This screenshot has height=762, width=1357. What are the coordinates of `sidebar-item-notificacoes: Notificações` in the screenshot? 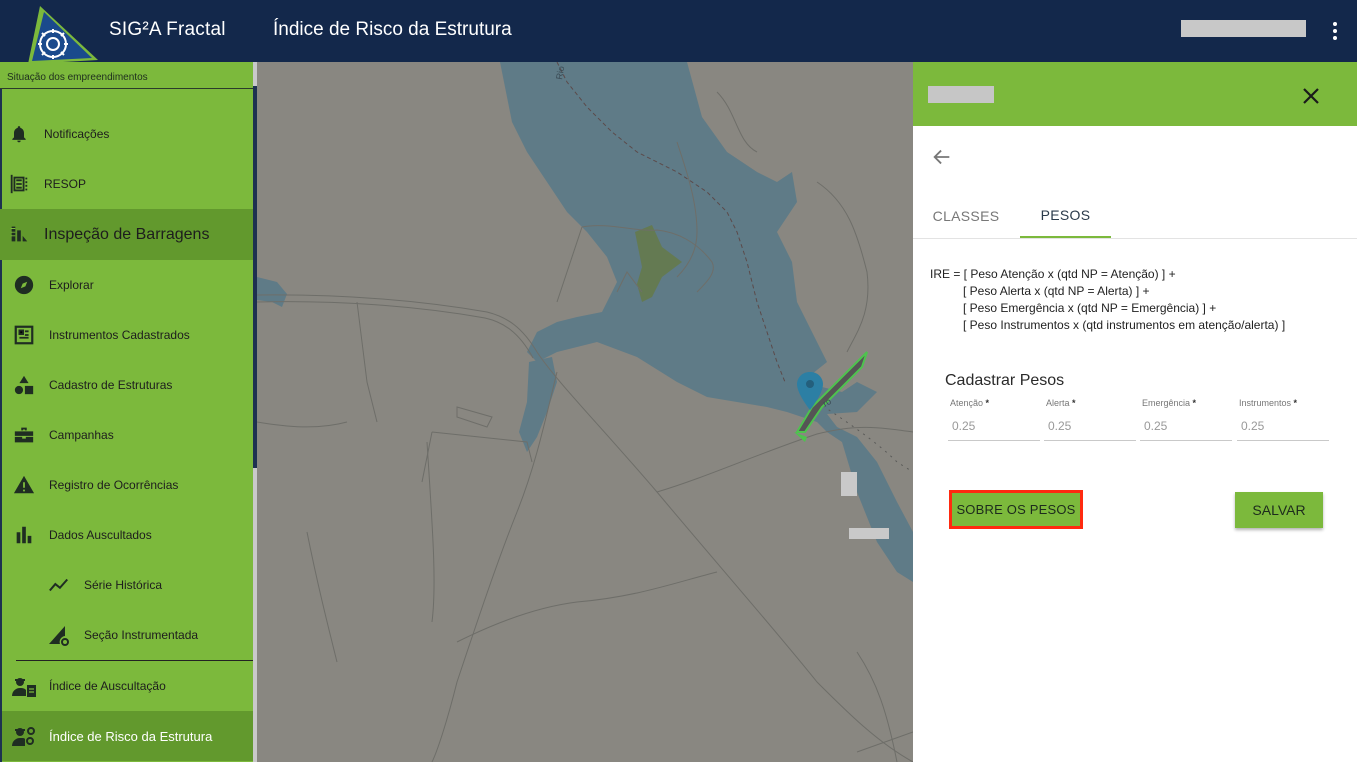 It's located at (127, 134).